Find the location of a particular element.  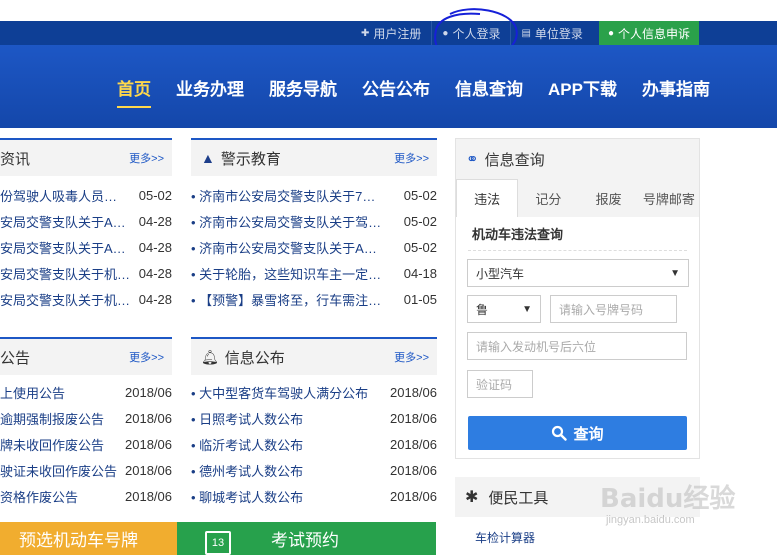

info-title-wrap: 🔔︎ 信息公布 is located at coordinates (238, 357).